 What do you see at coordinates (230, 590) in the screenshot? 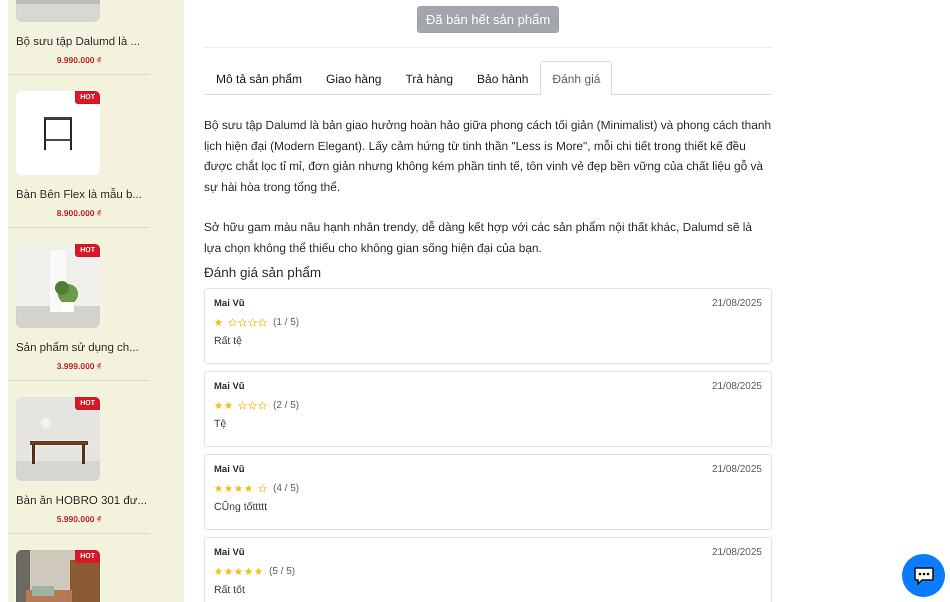
I see `review-comment: Rất tốt` at bounding box center [230, 590].